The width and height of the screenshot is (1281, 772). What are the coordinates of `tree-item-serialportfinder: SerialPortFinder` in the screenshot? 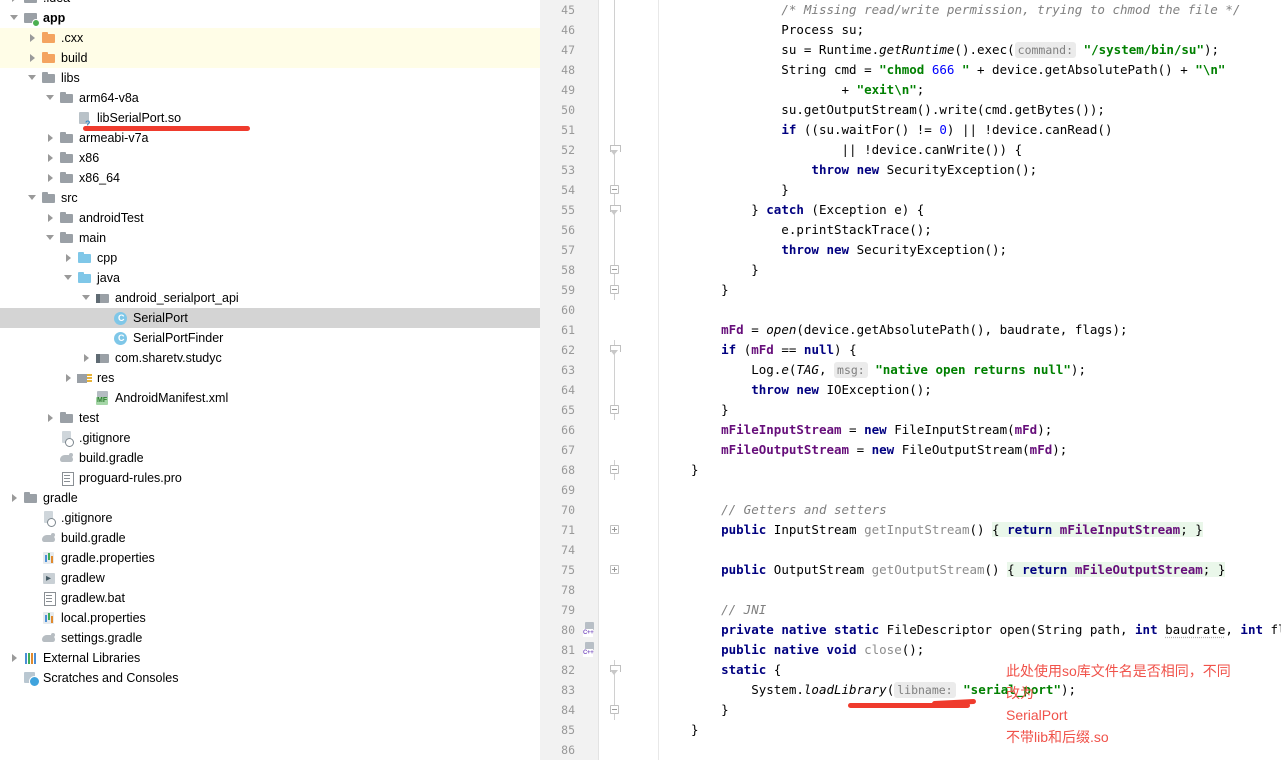 It's located at (270, 338).